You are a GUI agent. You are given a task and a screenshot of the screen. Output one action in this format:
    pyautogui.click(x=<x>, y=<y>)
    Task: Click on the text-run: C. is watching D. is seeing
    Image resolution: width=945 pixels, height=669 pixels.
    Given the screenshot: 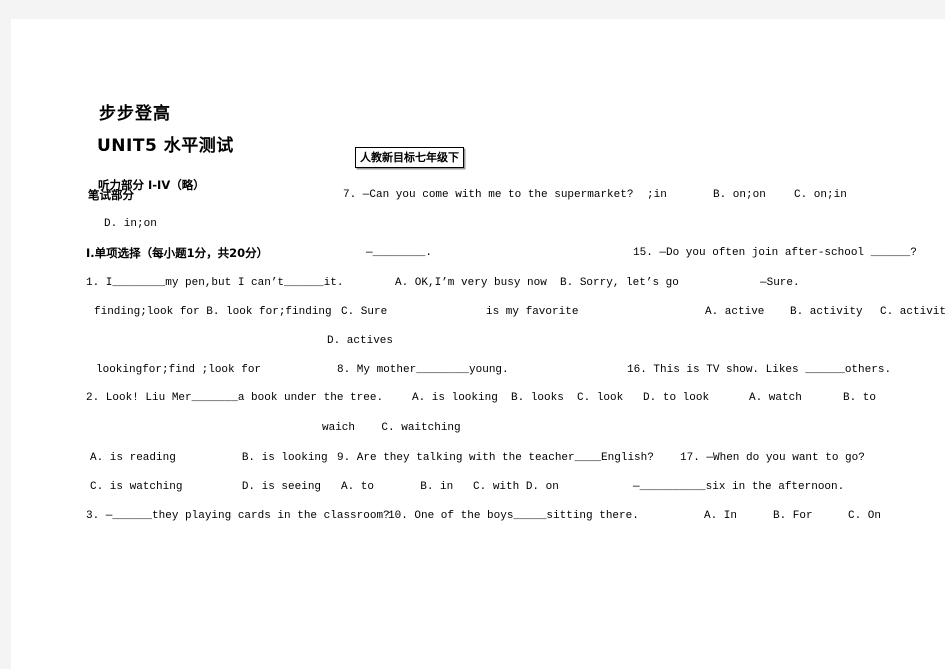 What is the action you would take?
    pyautogui.click(x=206, y=487)
    